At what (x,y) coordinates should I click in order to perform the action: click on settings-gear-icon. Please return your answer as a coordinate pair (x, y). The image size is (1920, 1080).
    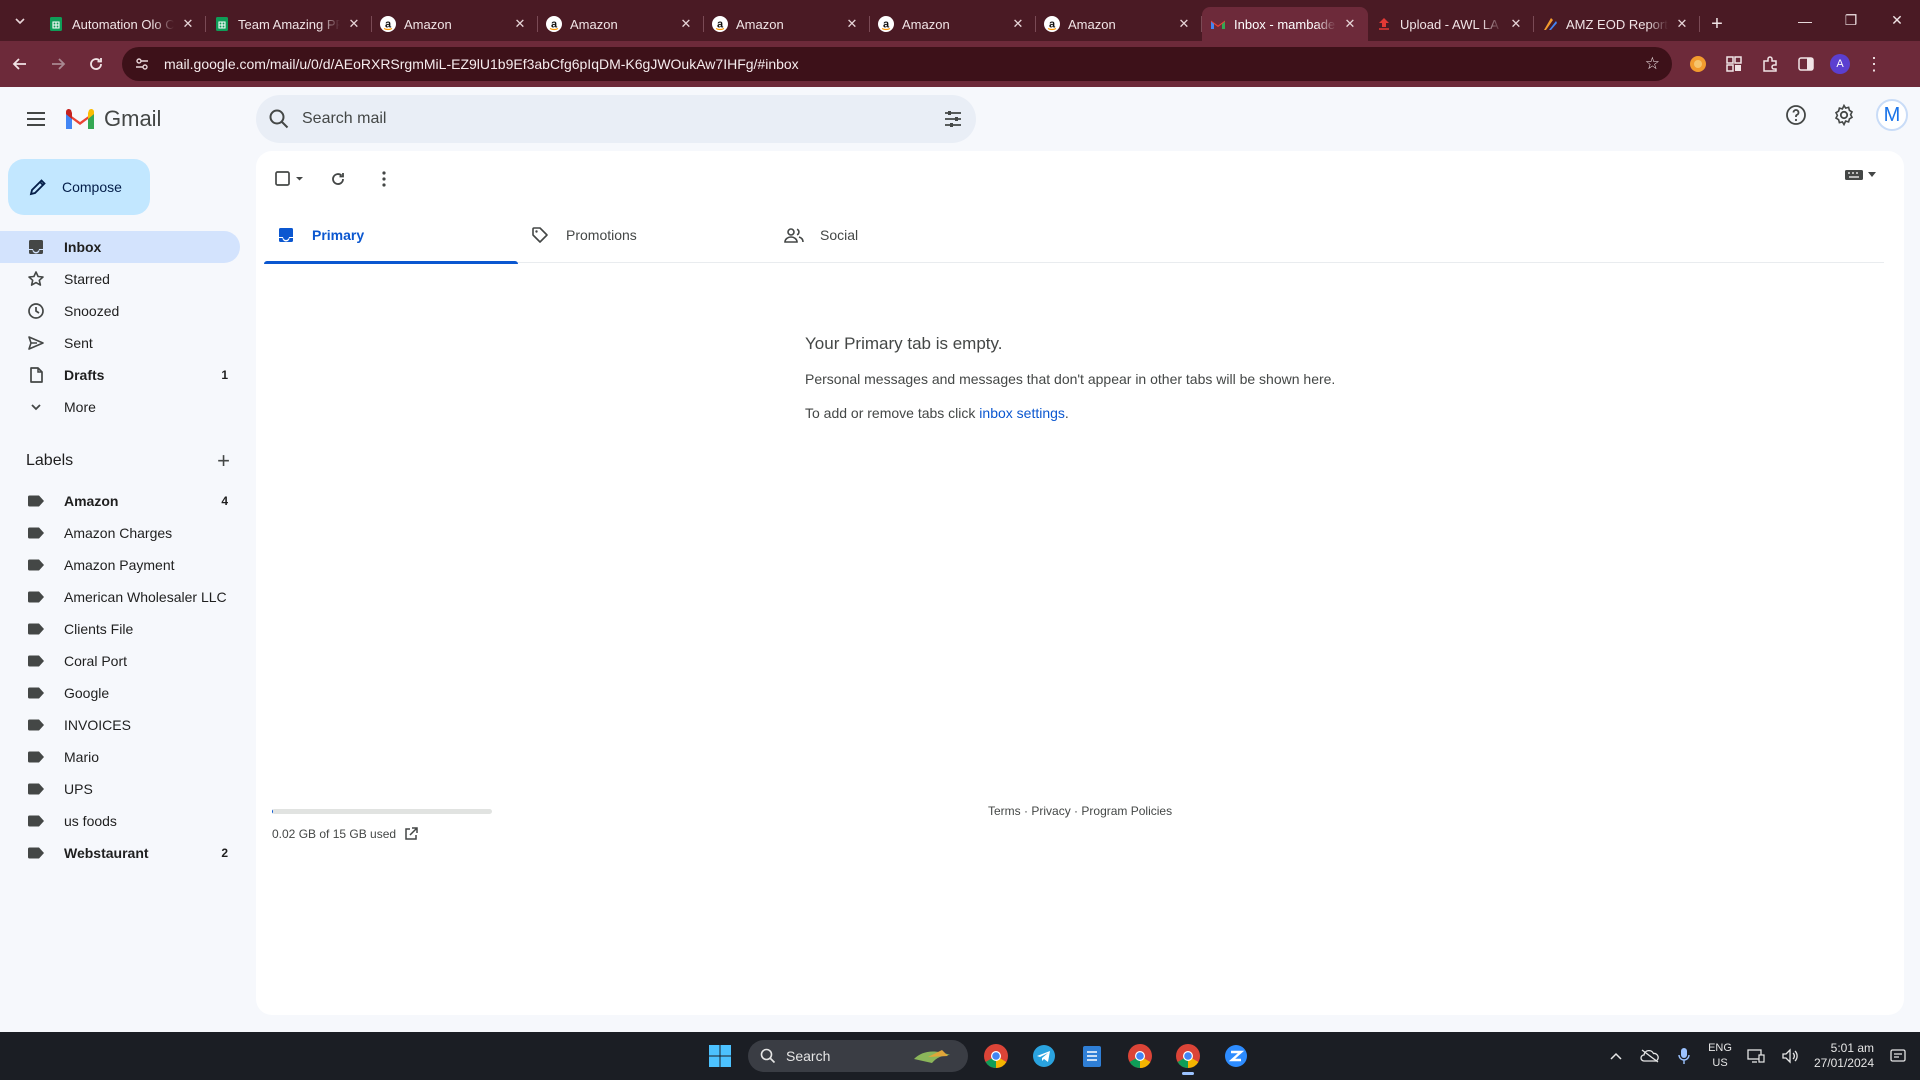
    Looking at the image, I should click on (1844, 115).